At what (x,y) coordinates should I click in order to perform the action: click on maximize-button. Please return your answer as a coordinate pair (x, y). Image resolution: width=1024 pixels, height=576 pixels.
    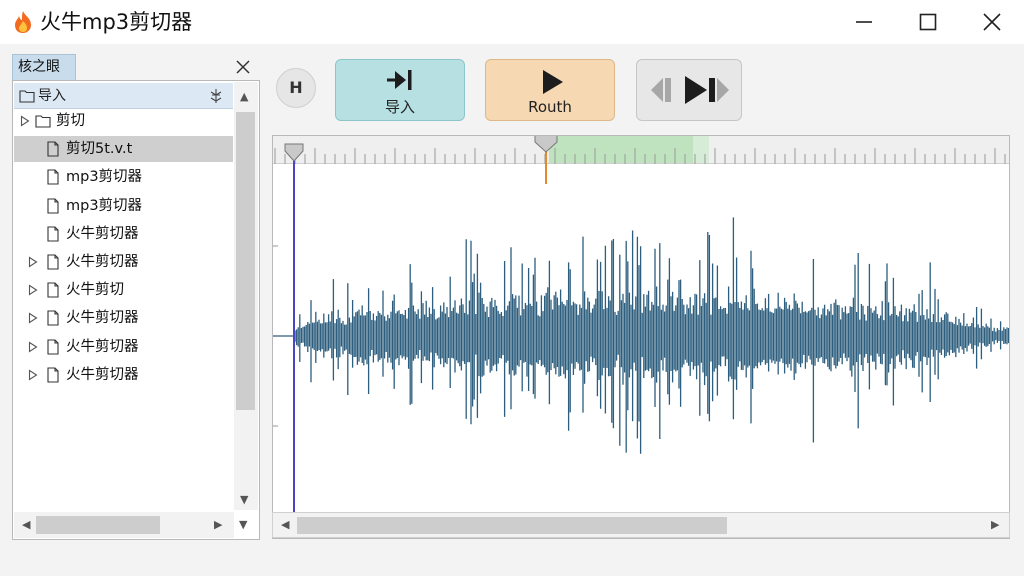
    Looking at the image, I should click on (928, 22).